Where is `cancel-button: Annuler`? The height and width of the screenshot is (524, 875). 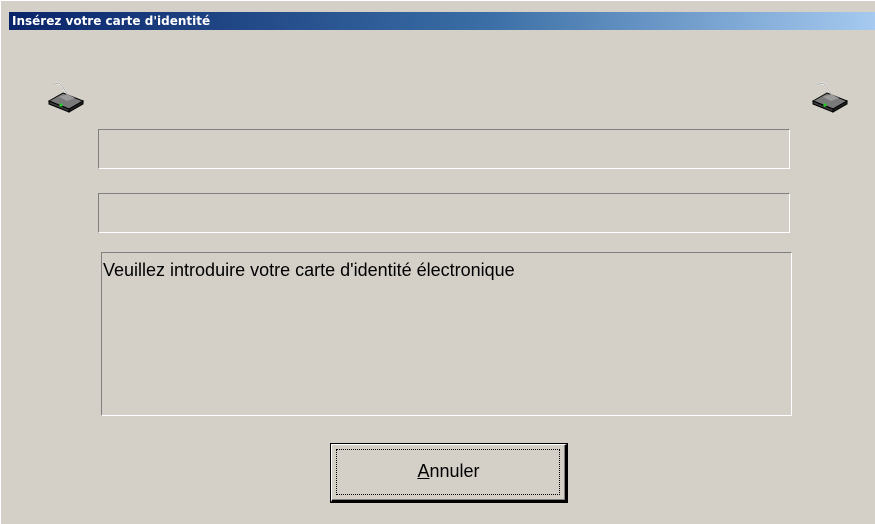
cancel-button: Annuler is located at coordinates (449, 473).